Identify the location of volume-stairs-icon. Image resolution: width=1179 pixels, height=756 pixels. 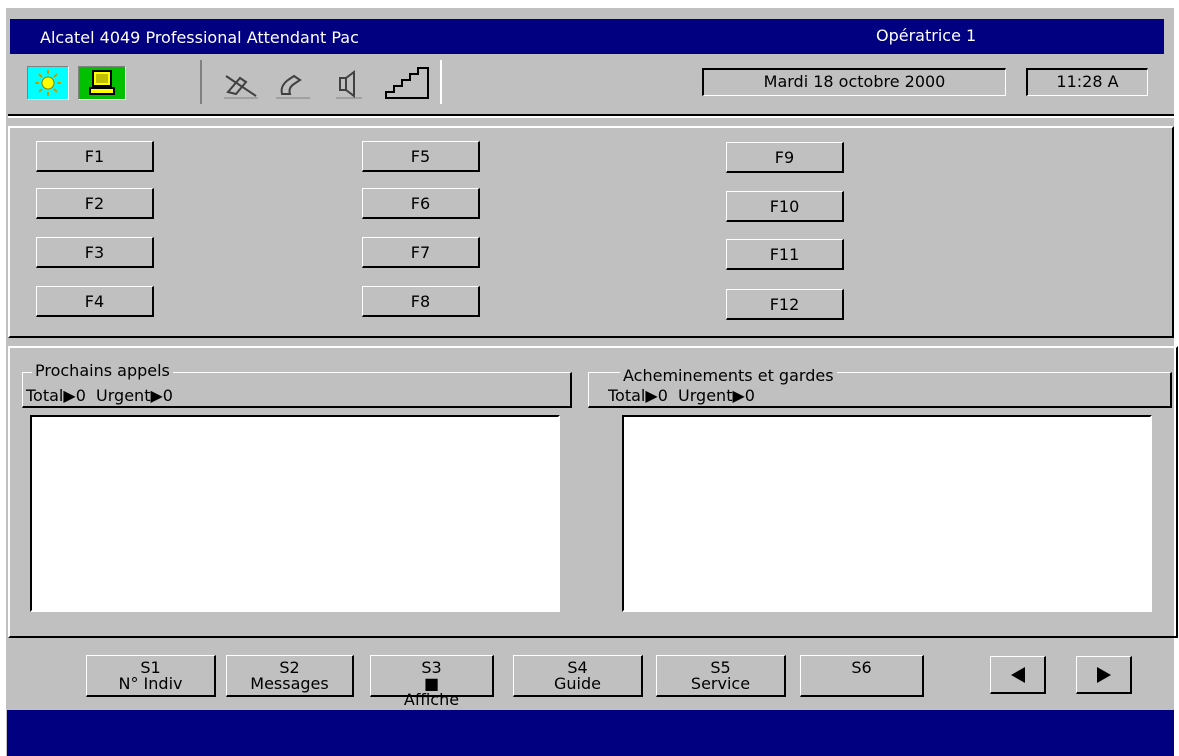
(408, 82).